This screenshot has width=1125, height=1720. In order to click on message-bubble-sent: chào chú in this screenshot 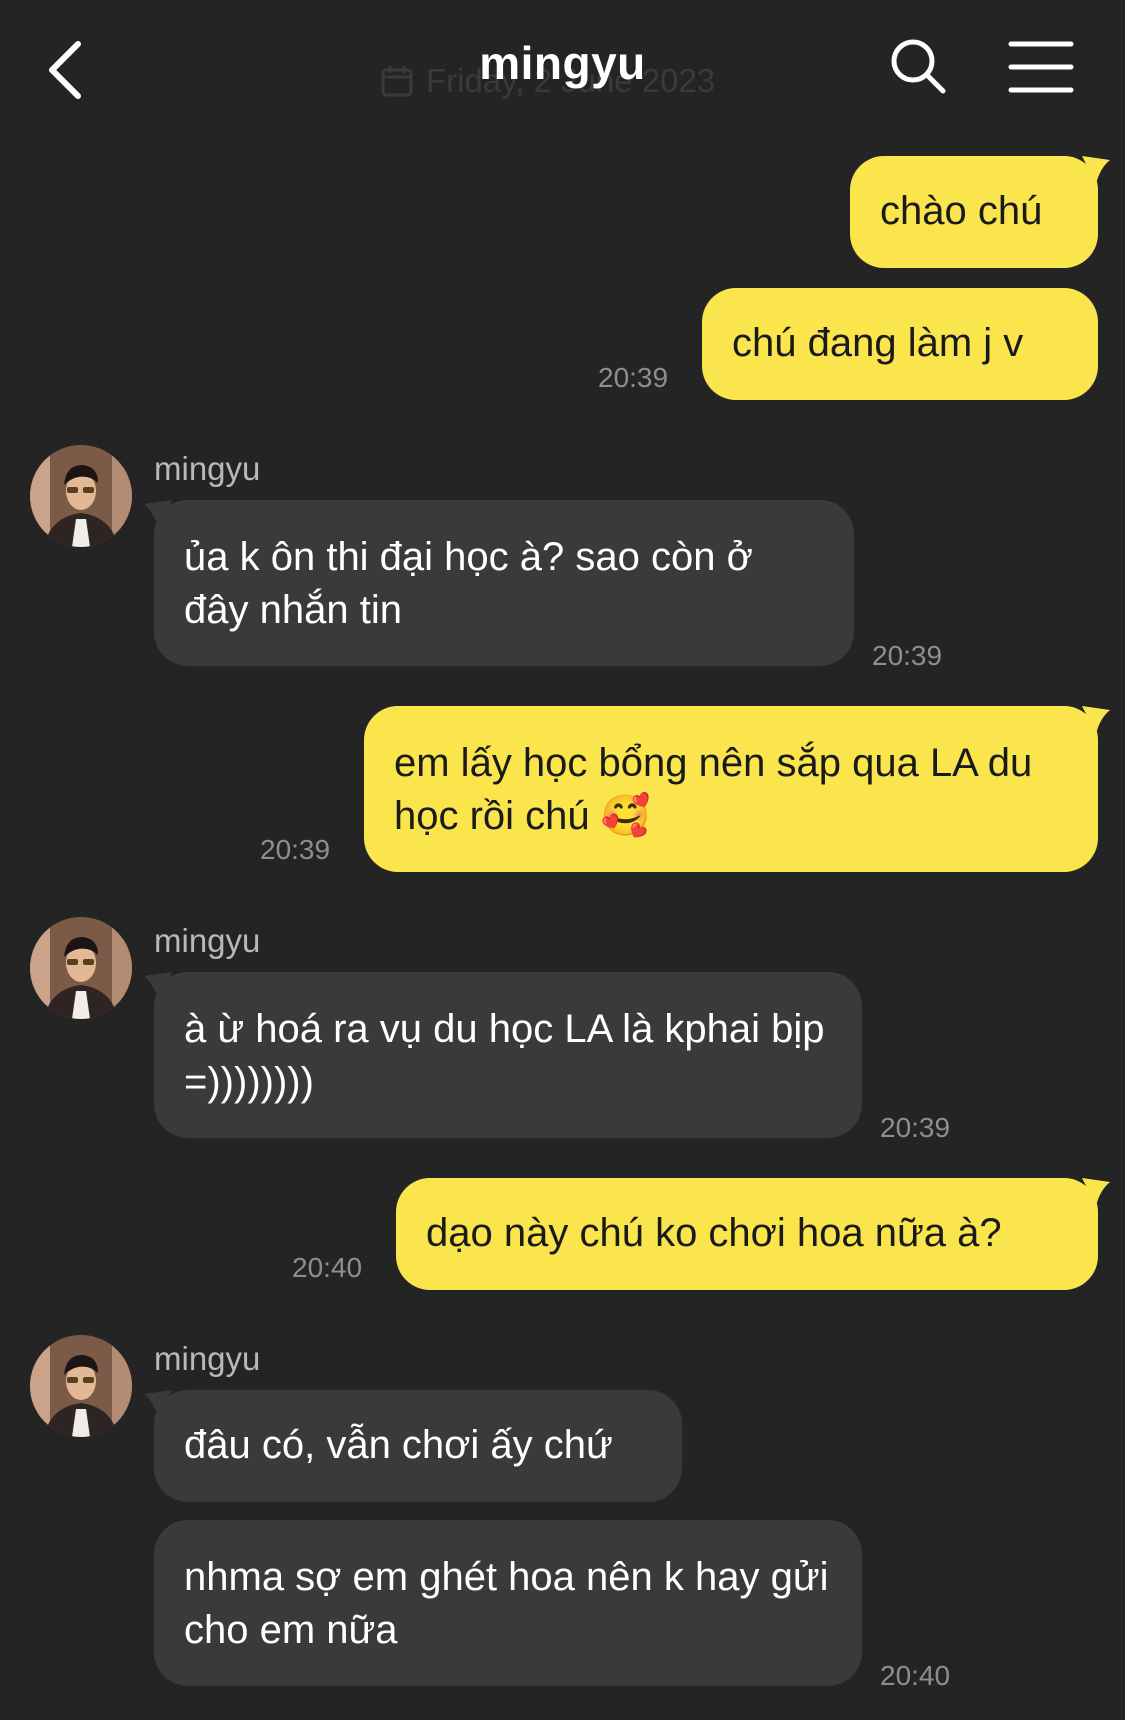, I will do `click(974, 212)`.